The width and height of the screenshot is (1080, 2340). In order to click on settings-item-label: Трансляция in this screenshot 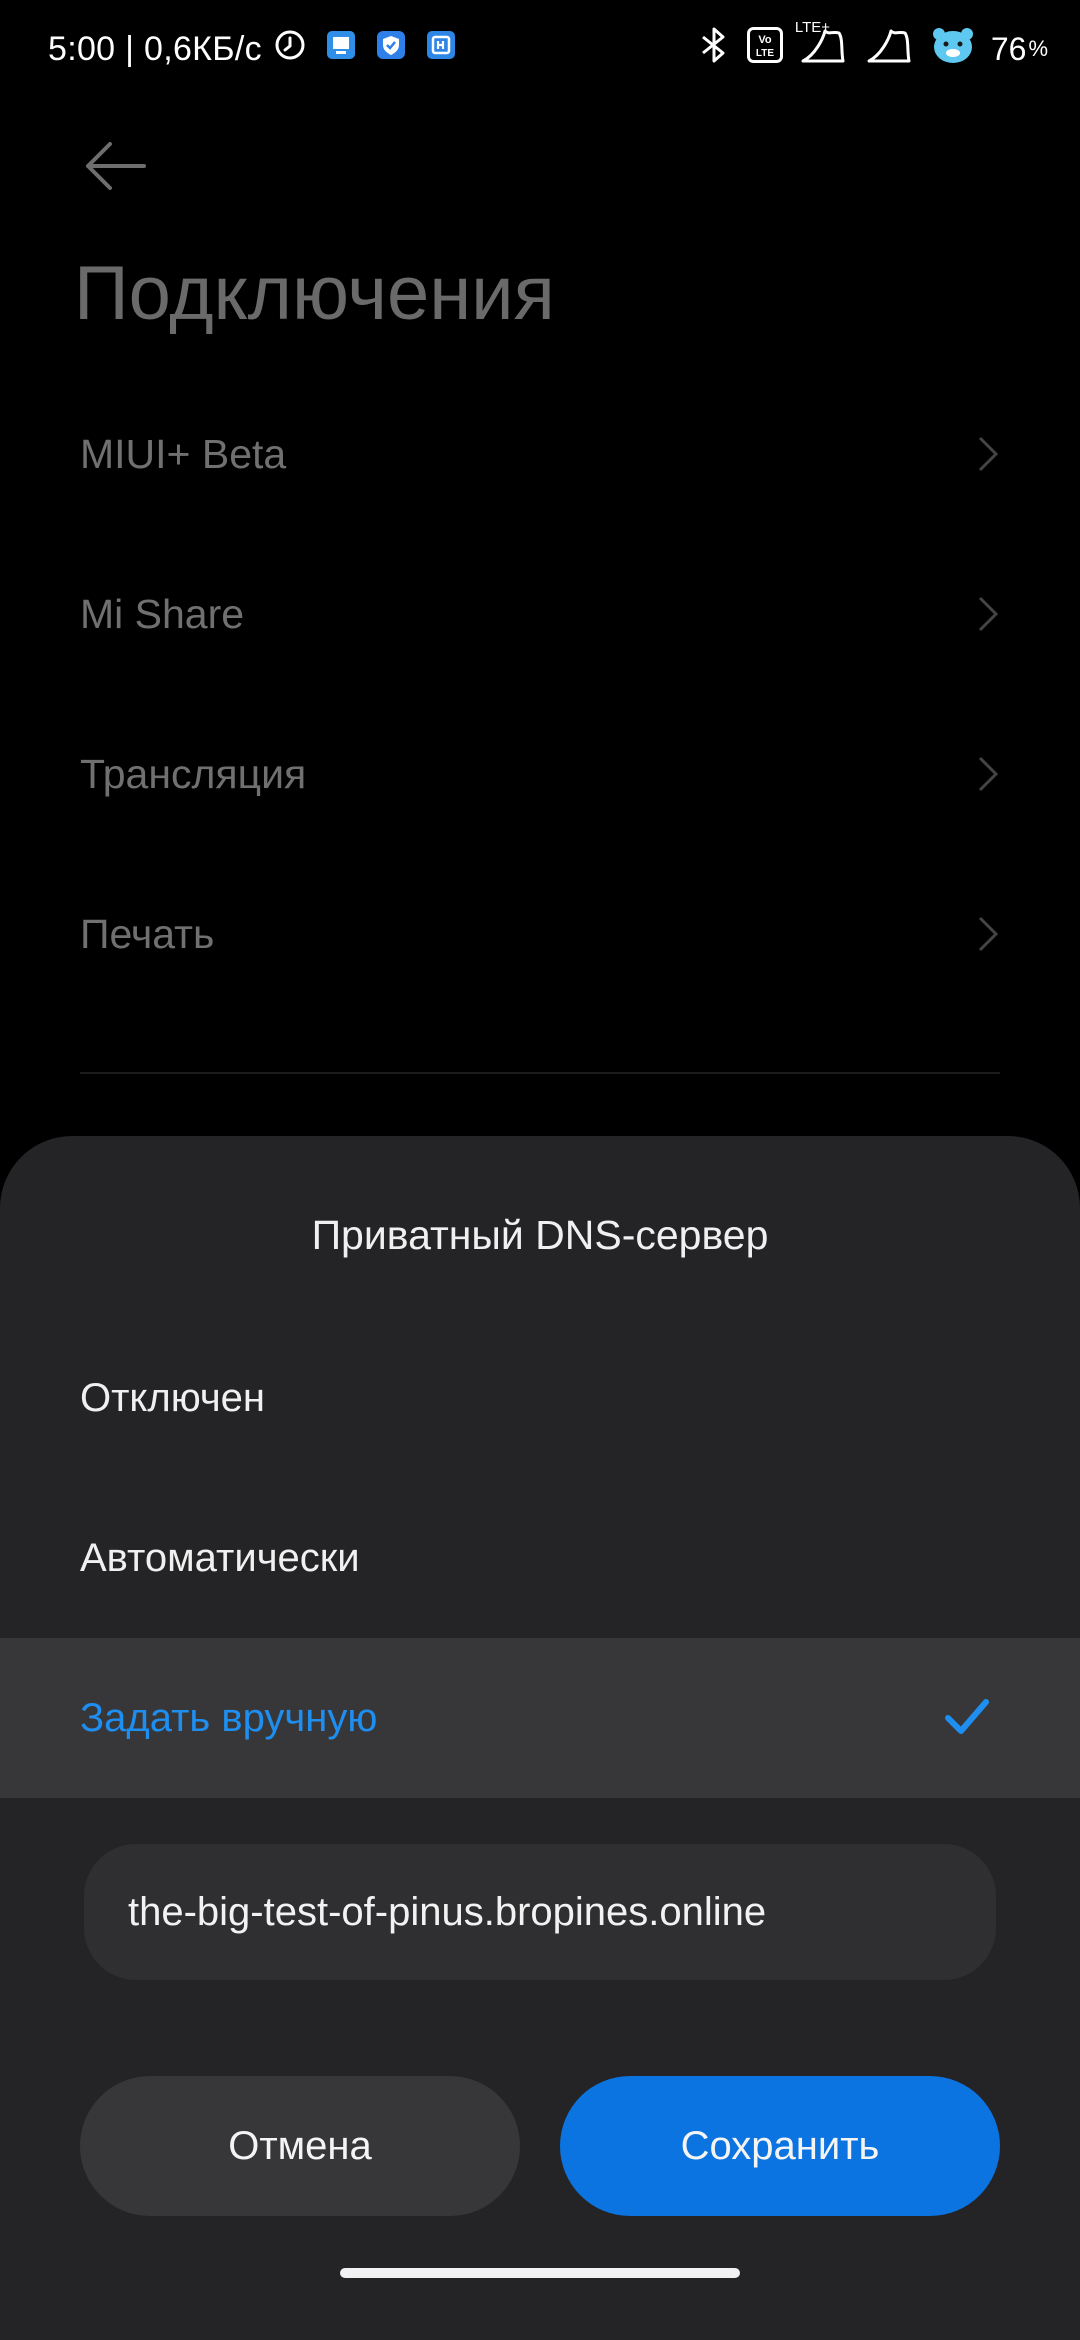, I will do `click(193, 774)`.